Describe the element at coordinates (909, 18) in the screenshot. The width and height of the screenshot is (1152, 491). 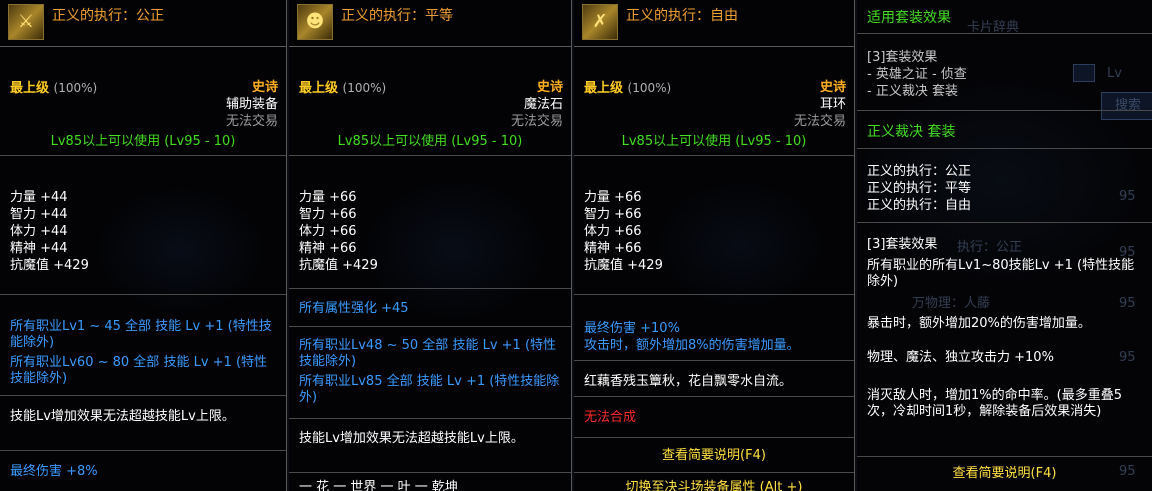
I see `set-effect-header: 适用套装效果` at that location.